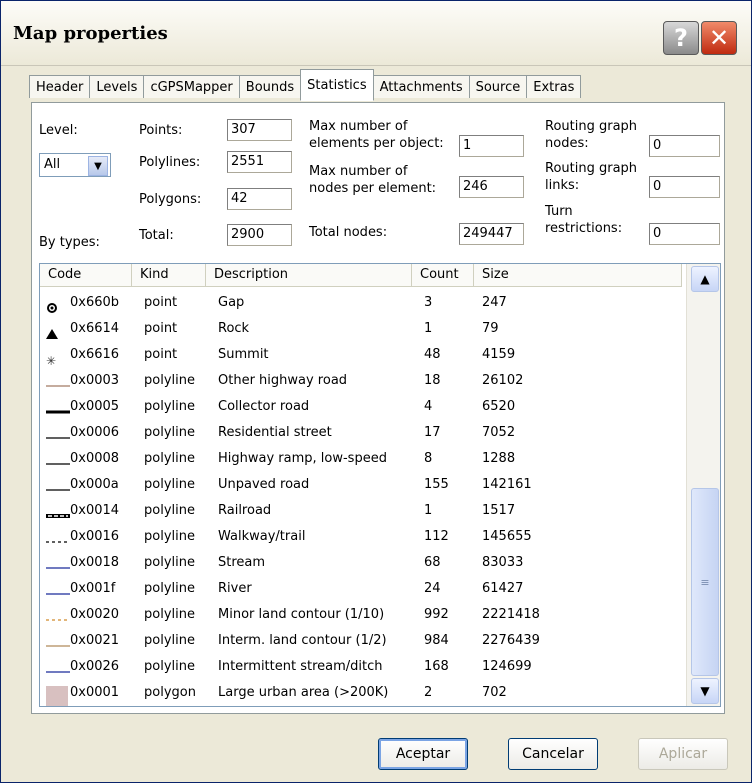  I want to click on tab-bounds: Bounds, so click(270, 86).